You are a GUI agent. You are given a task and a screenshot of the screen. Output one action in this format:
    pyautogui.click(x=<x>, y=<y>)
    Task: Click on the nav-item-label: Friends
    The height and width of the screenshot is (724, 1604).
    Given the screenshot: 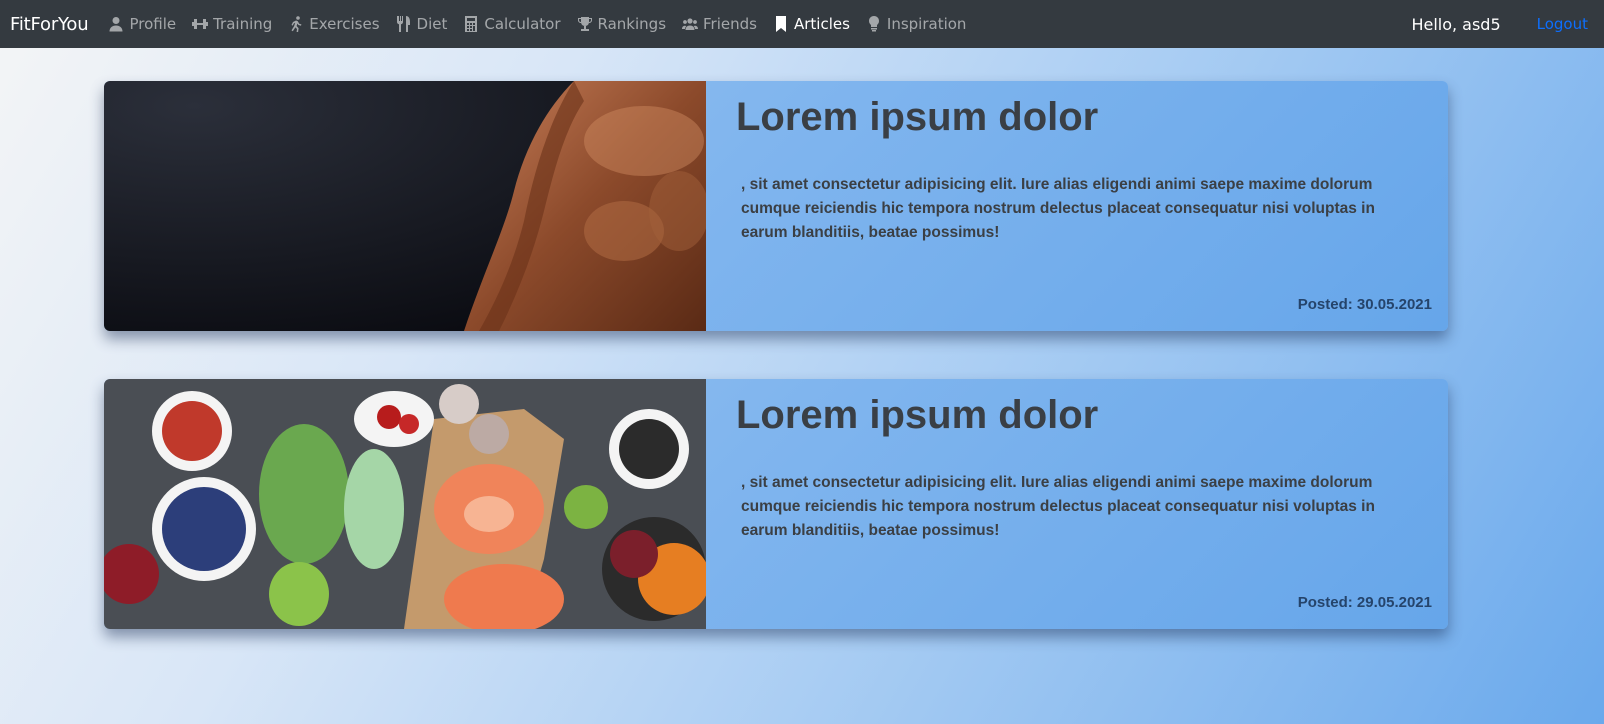 What is the action you would take?
    pyautogui.click(x=730, y=24)
    